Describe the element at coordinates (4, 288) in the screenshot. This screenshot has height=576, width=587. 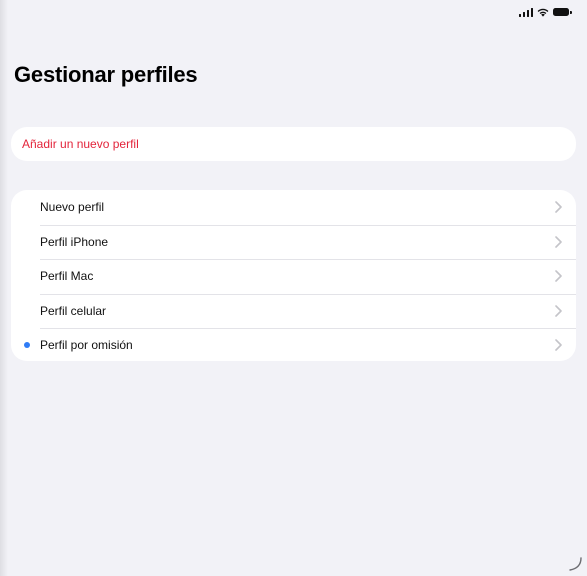
I see `window-edge-shadow` at that location.